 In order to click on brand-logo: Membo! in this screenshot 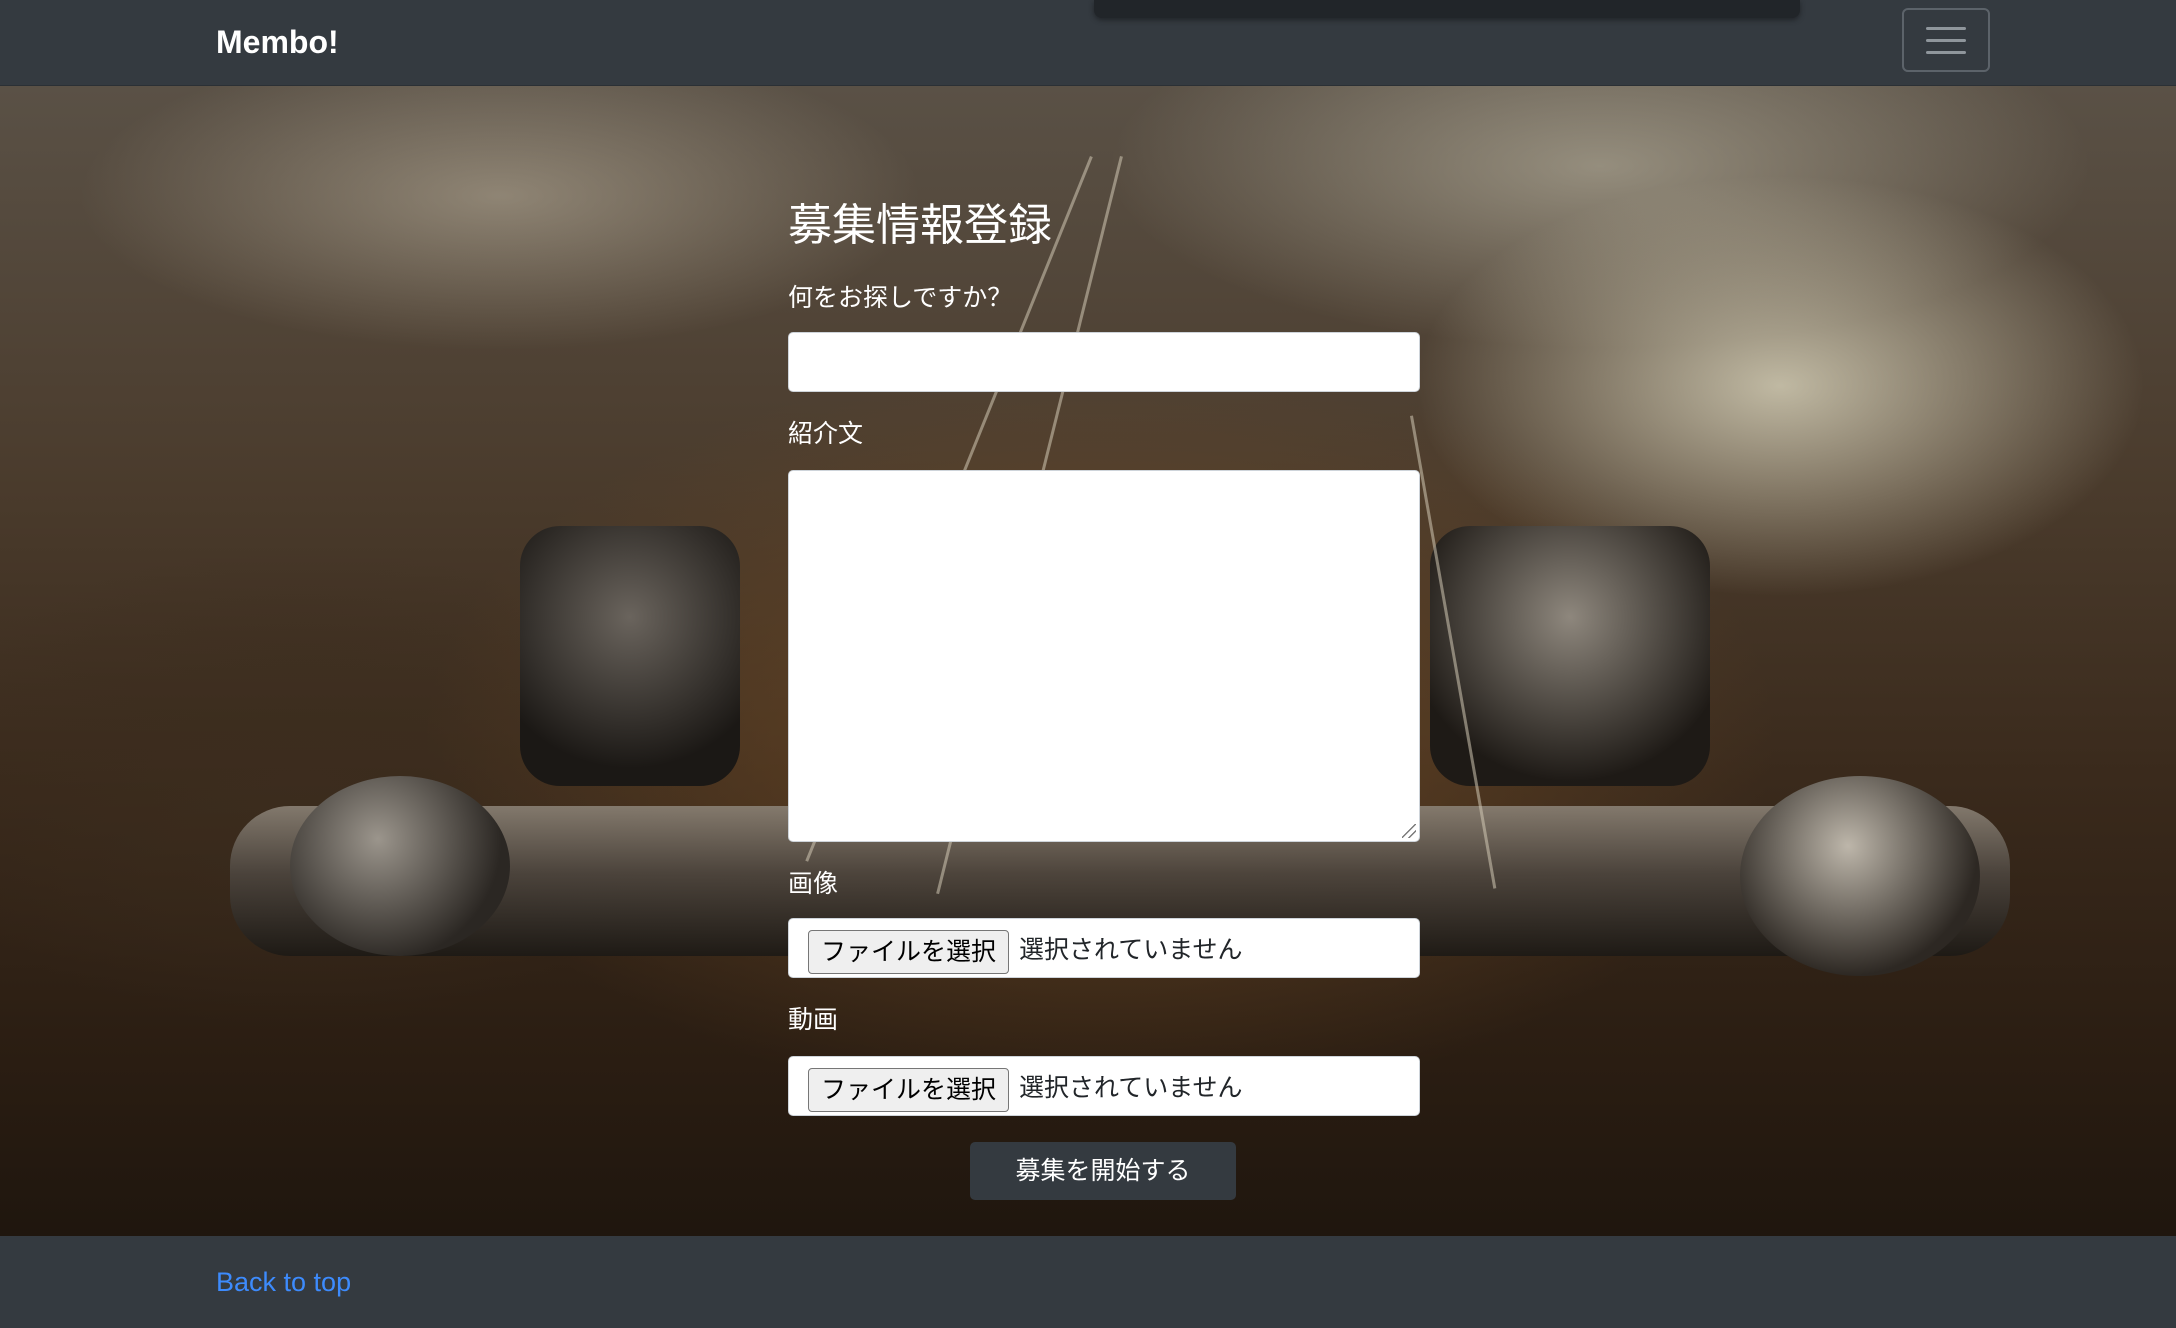, I will do `click(277, 42)`.